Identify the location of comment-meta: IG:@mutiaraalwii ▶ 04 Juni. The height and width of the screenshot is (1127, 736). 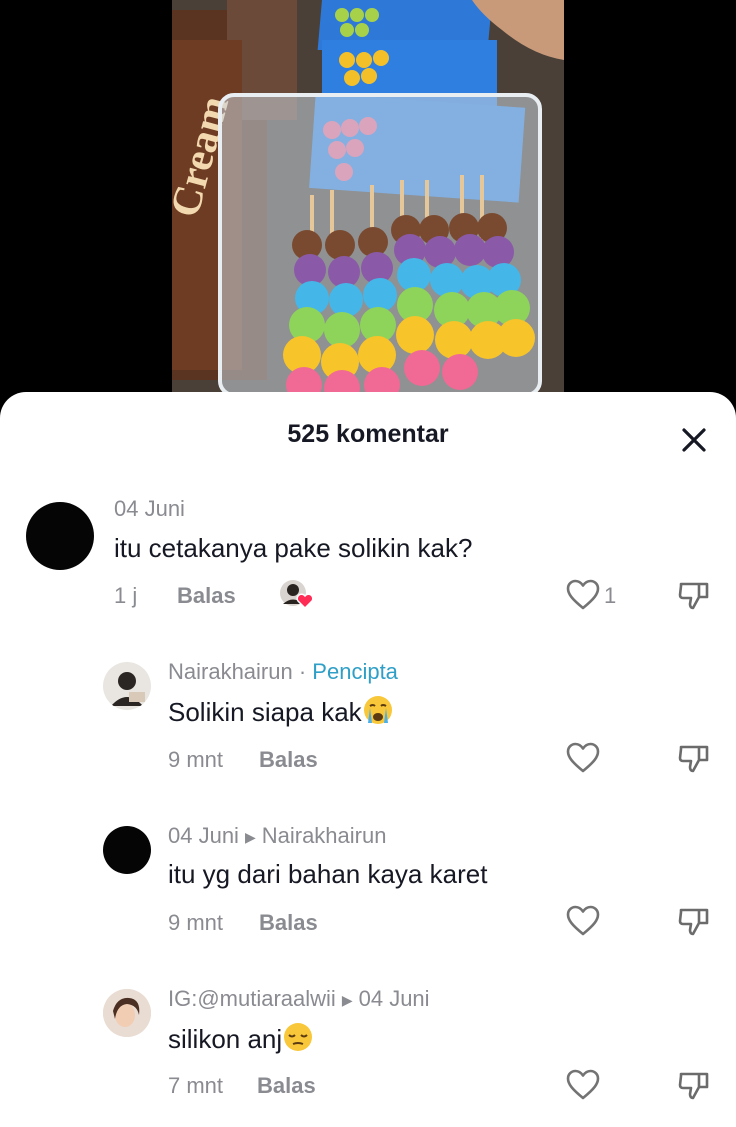
(299, 999).